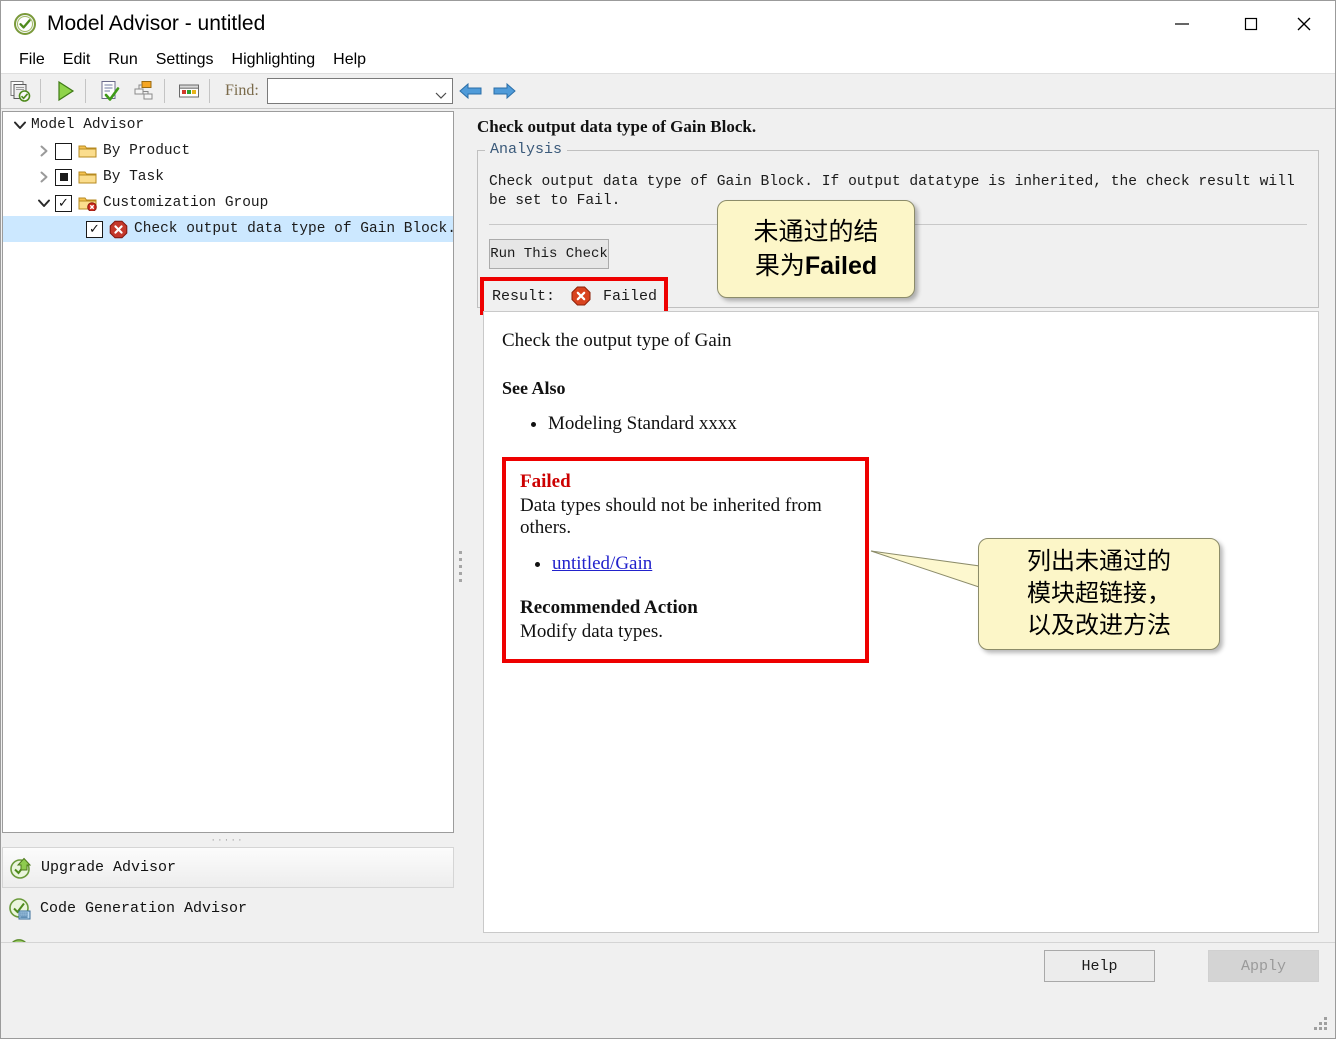  I want to click on vertical-splitter, so click(460, 566).